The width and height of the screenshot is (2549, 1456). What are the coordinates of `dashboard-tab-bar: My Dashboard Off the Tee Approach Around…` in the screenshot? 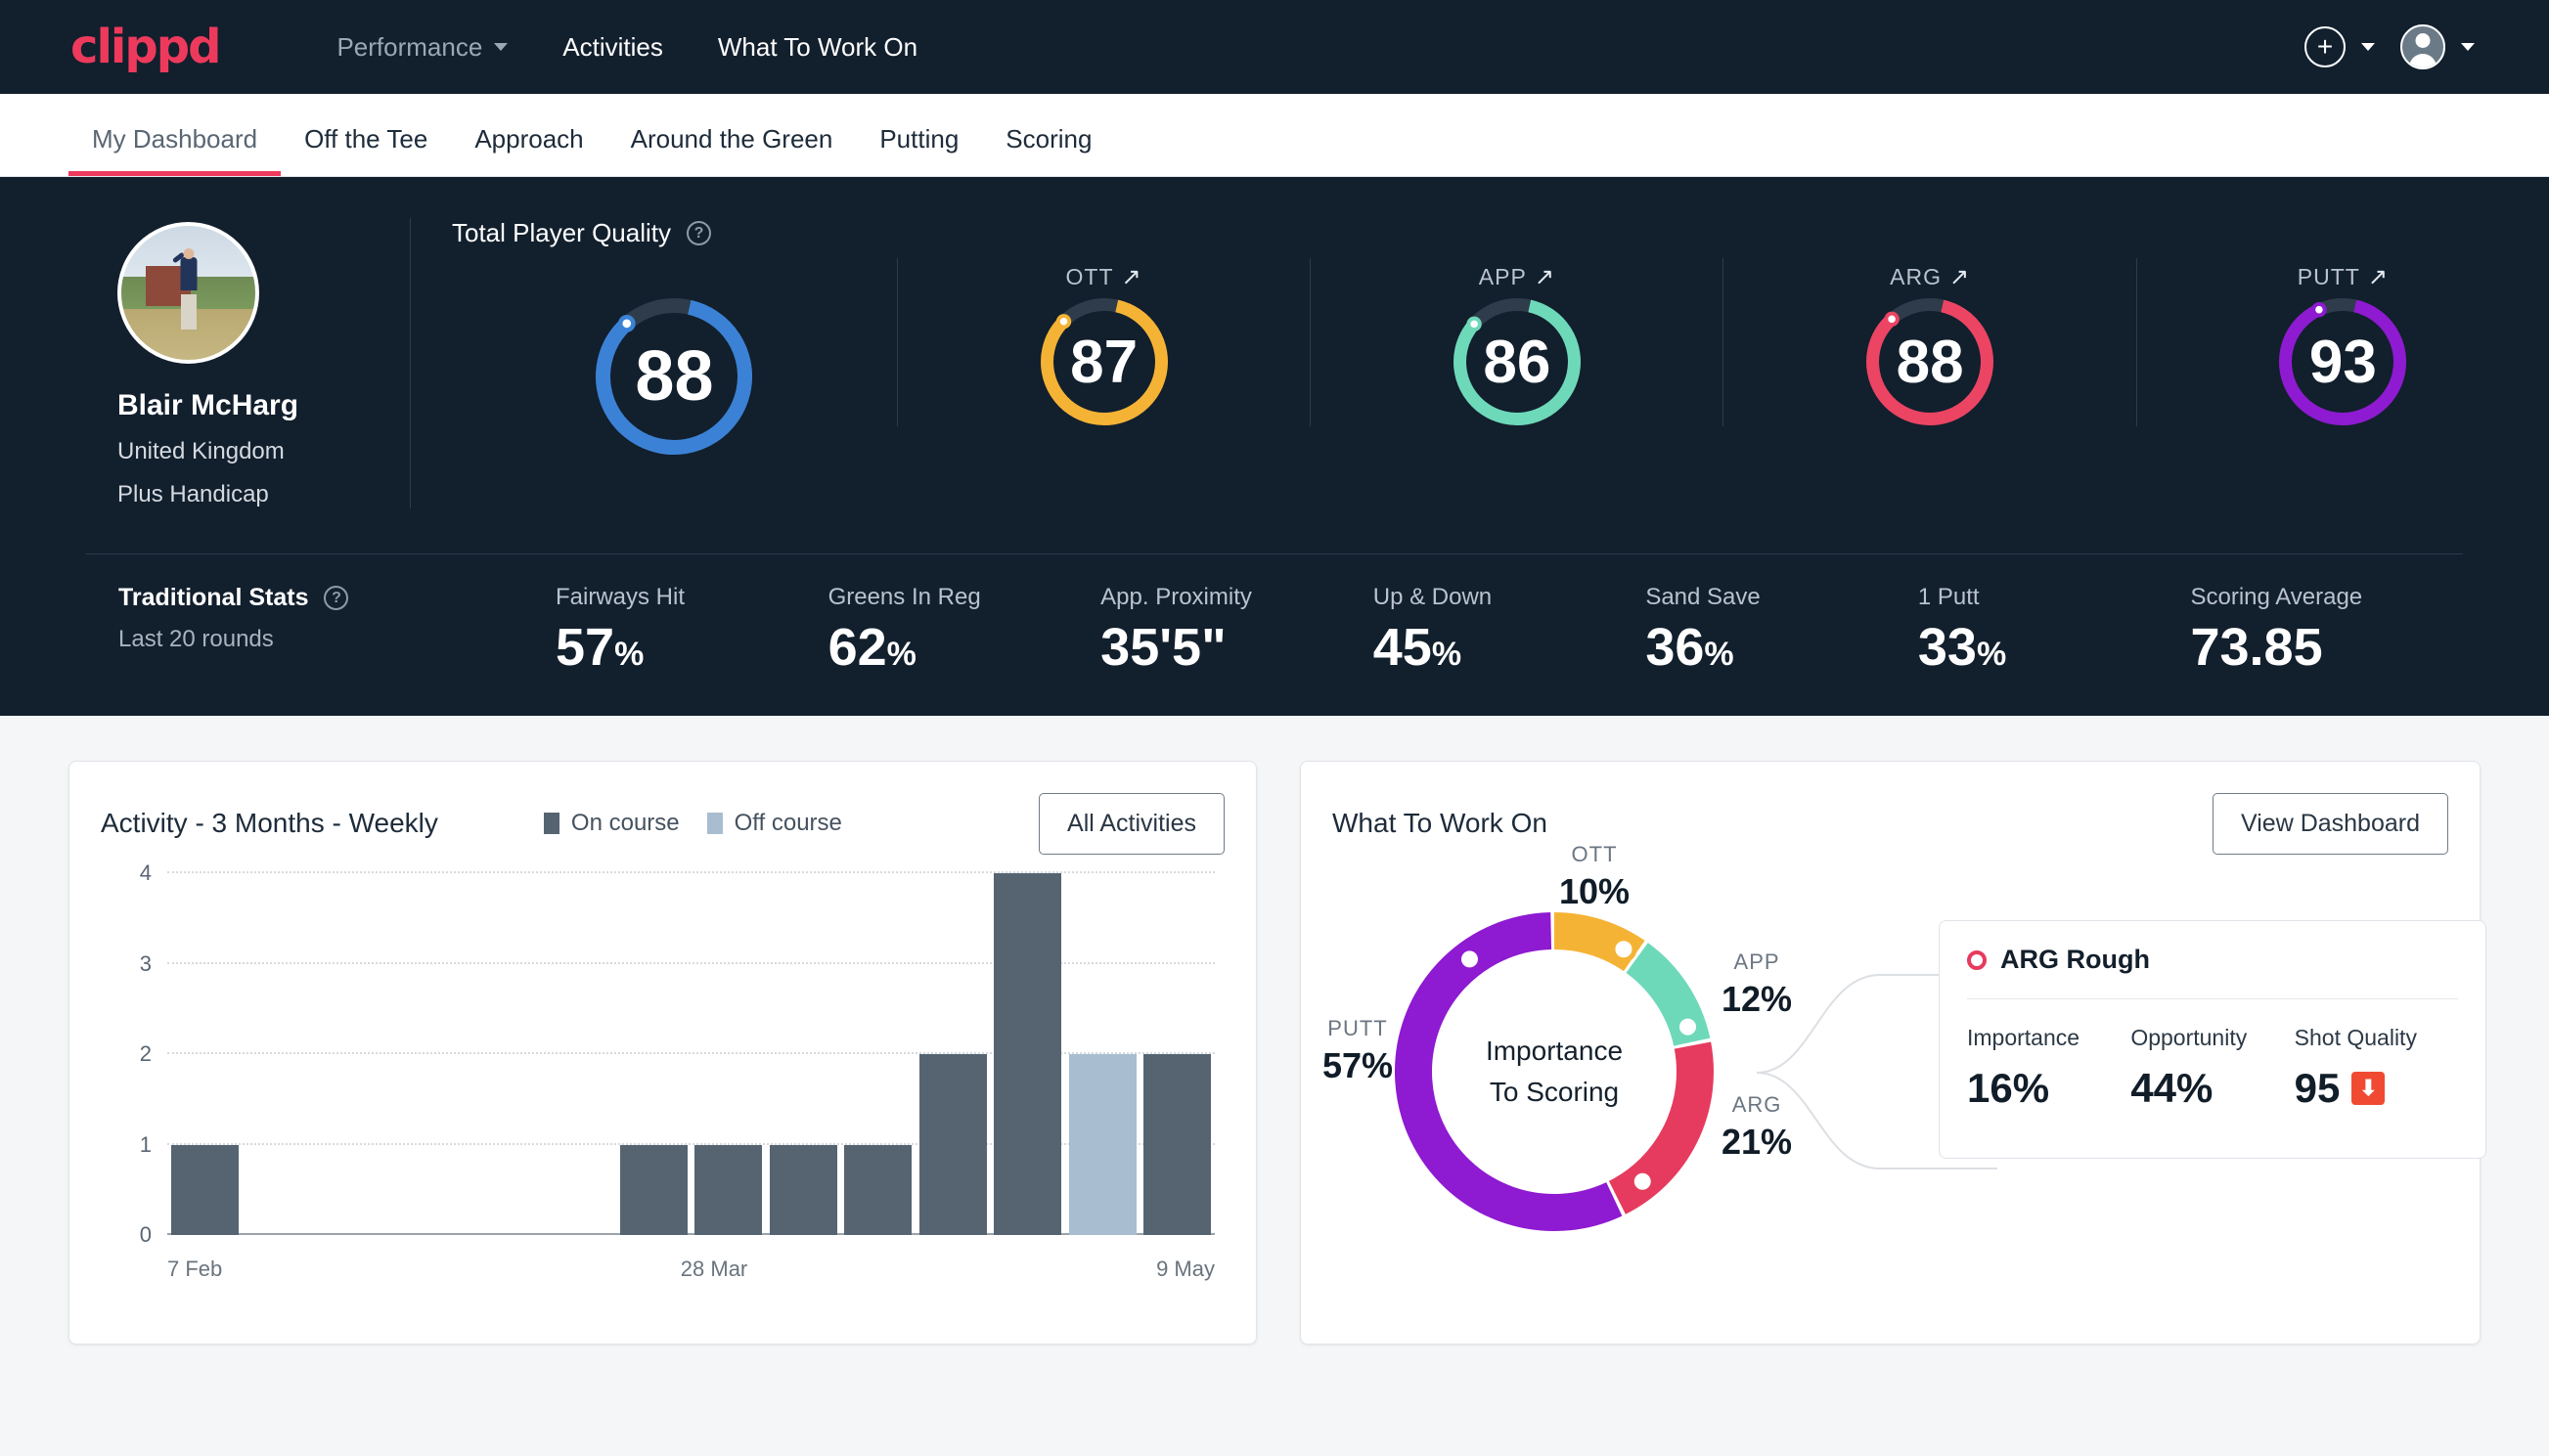 It's located at (1274, 135).